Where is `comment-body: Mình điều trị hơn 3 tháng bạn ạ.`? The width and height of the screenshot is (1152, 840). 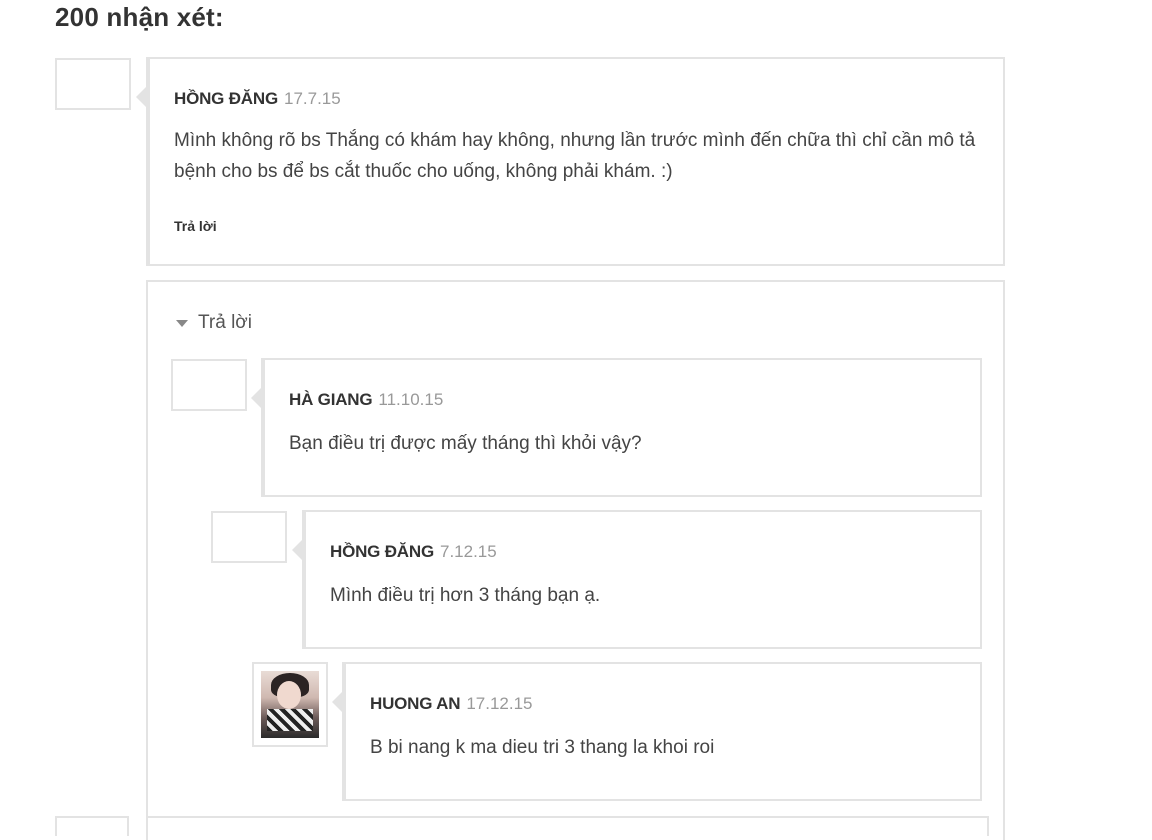
comment-body: Mình điều trị hơn 3 tháng bạn ạ. is located at coordinates (465, 595).